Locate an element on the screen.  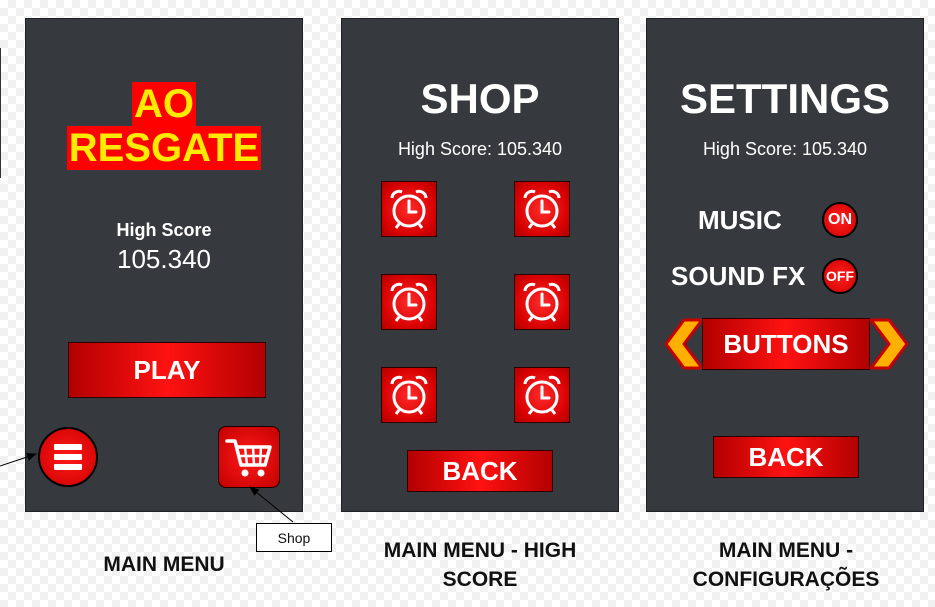
game-title-line1: AO is located at coordinates (164, 104).